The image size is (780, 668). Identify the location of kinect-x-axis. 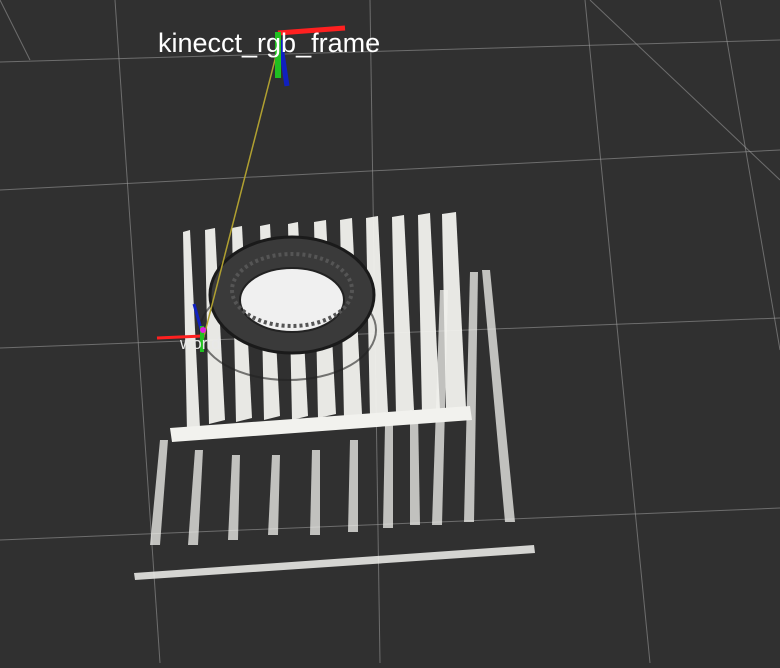
(311, 30).